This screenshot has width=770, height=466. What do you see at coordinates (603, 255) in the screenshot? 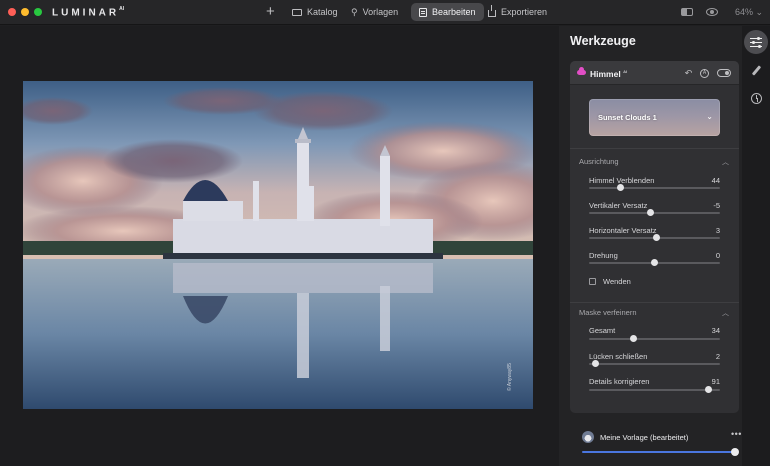
I see `slider-drehung-label: Drehung` at bounding box center [603, 255].